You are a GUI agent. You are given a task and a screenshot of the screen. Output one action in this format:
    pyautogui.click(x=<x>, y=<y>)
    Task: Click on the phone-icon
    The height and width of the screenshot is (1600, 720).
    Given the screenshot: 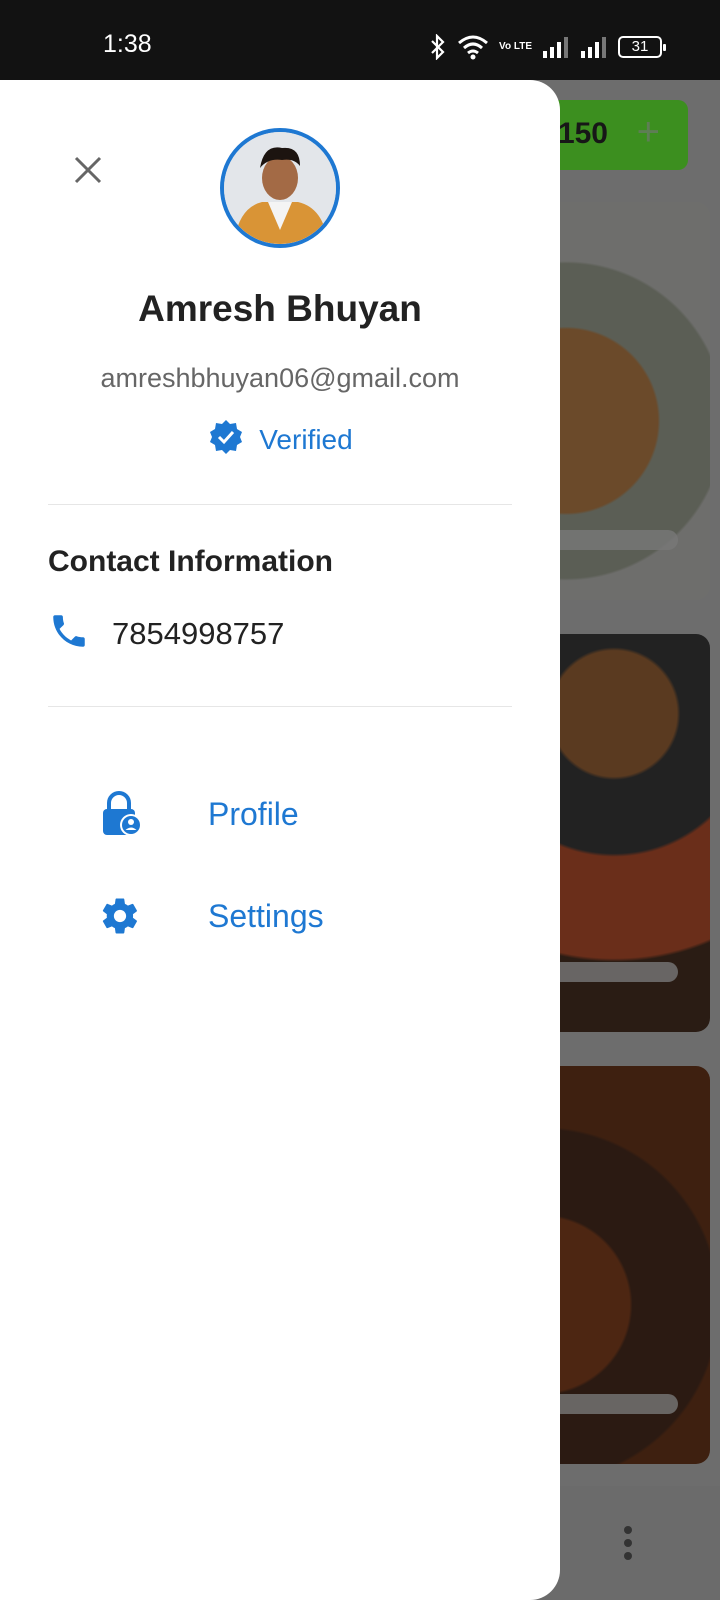 What is the action you would take?
    pyautogui.click(x=69, y=633)
    